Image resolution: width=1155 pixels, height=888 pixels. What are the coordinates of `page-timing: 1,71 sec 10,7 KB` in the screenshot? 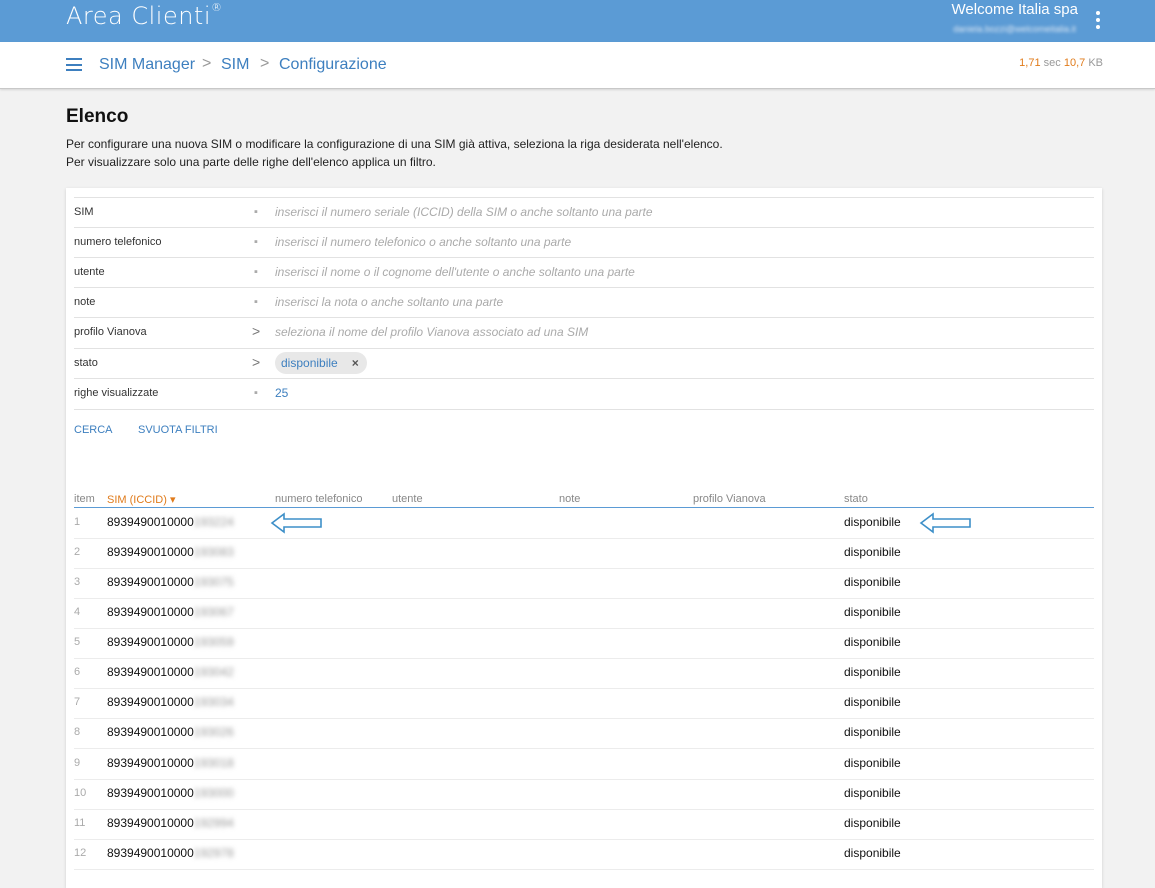 It's located at (1061, 63).